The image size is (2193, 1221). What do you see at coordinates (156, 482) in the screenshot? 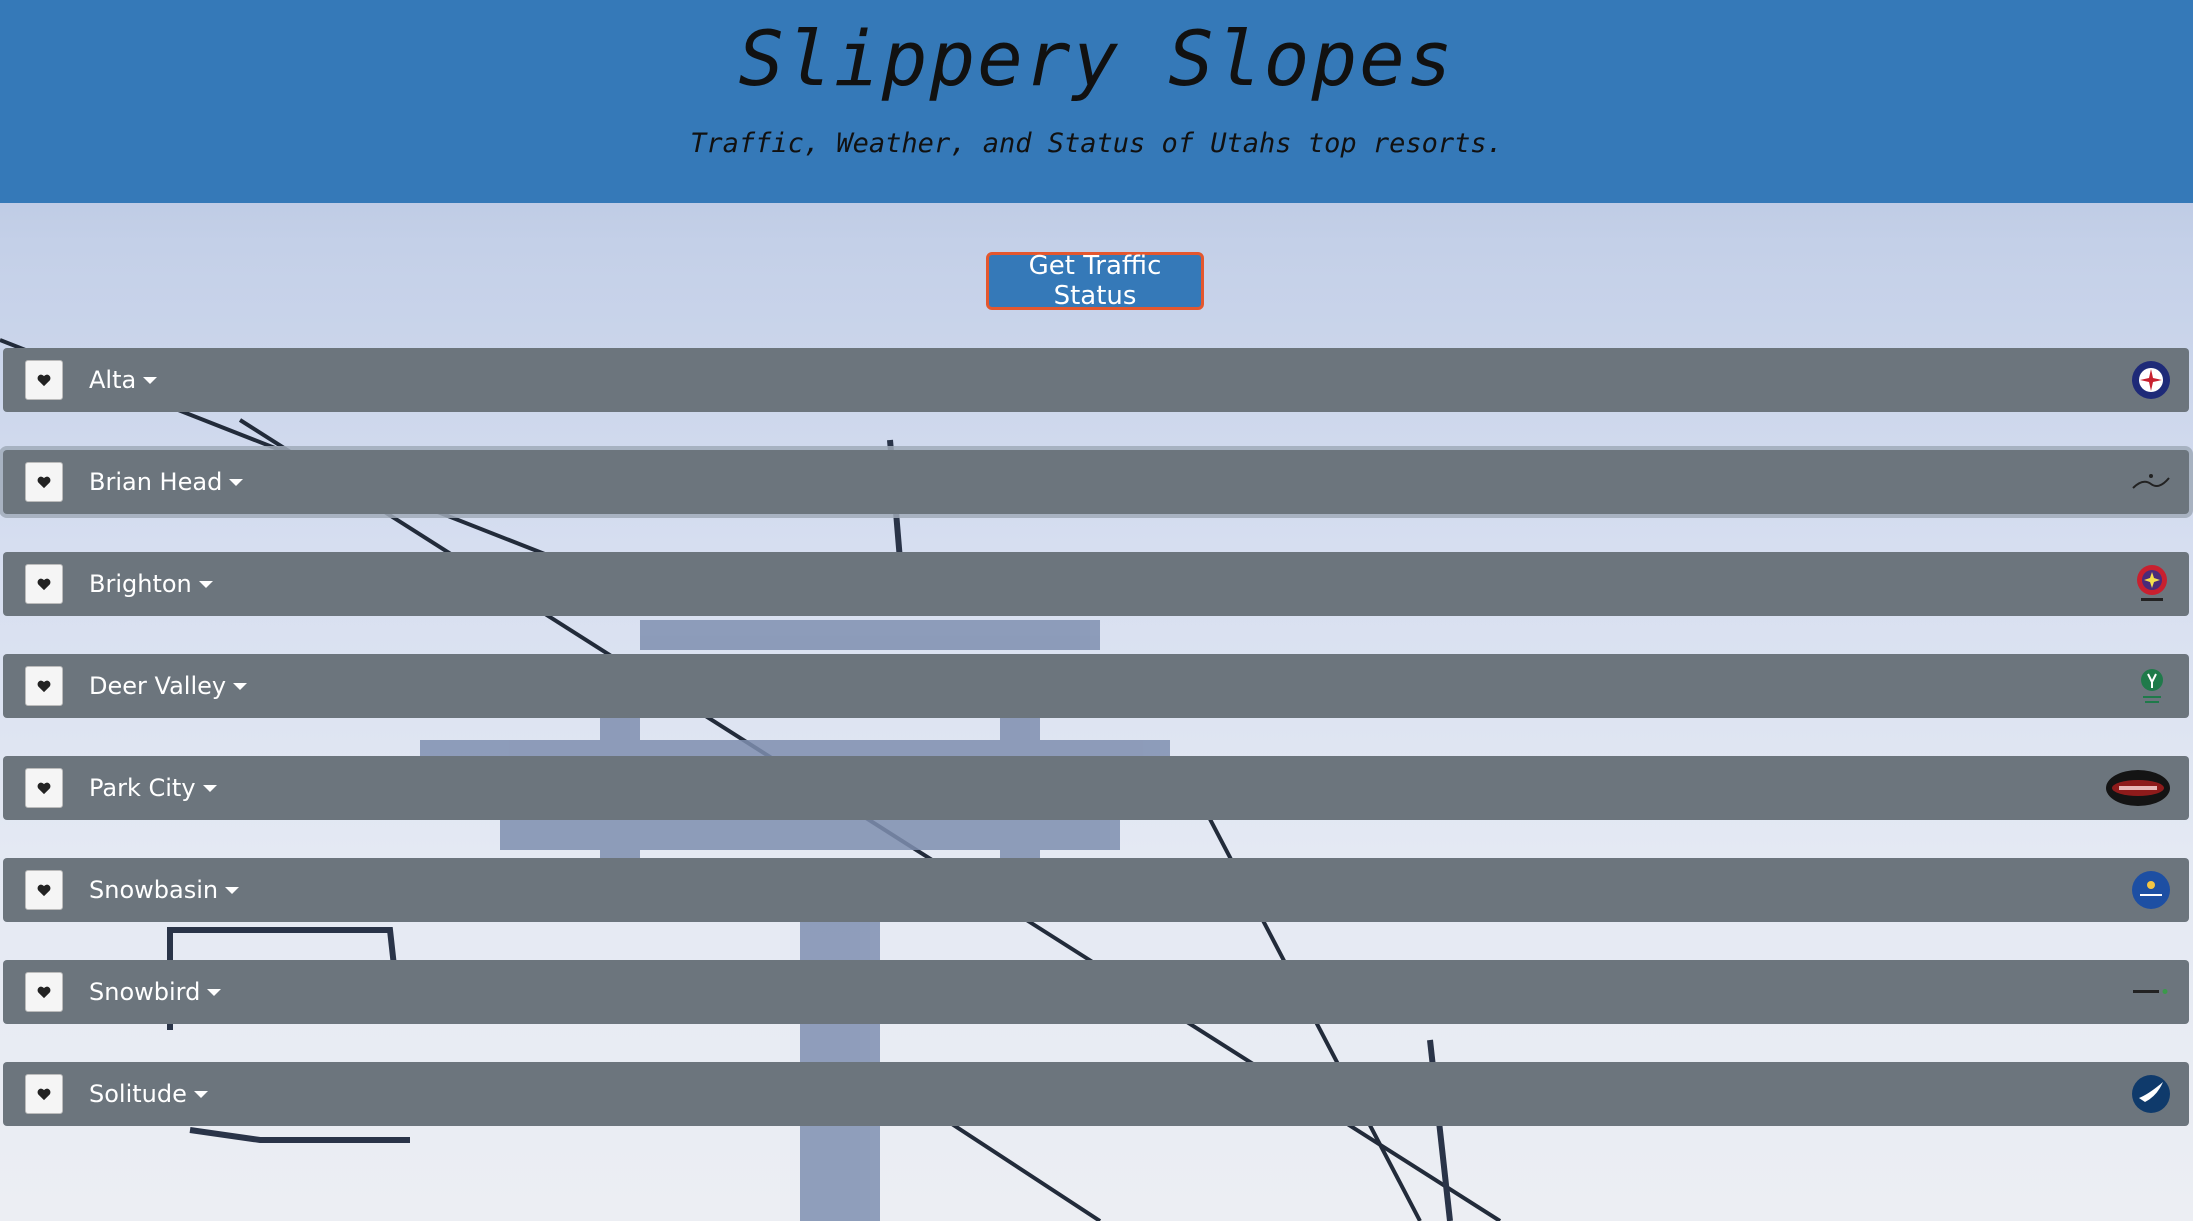
I see `resort-name: Brian Head` at bounding box center [156, 482].